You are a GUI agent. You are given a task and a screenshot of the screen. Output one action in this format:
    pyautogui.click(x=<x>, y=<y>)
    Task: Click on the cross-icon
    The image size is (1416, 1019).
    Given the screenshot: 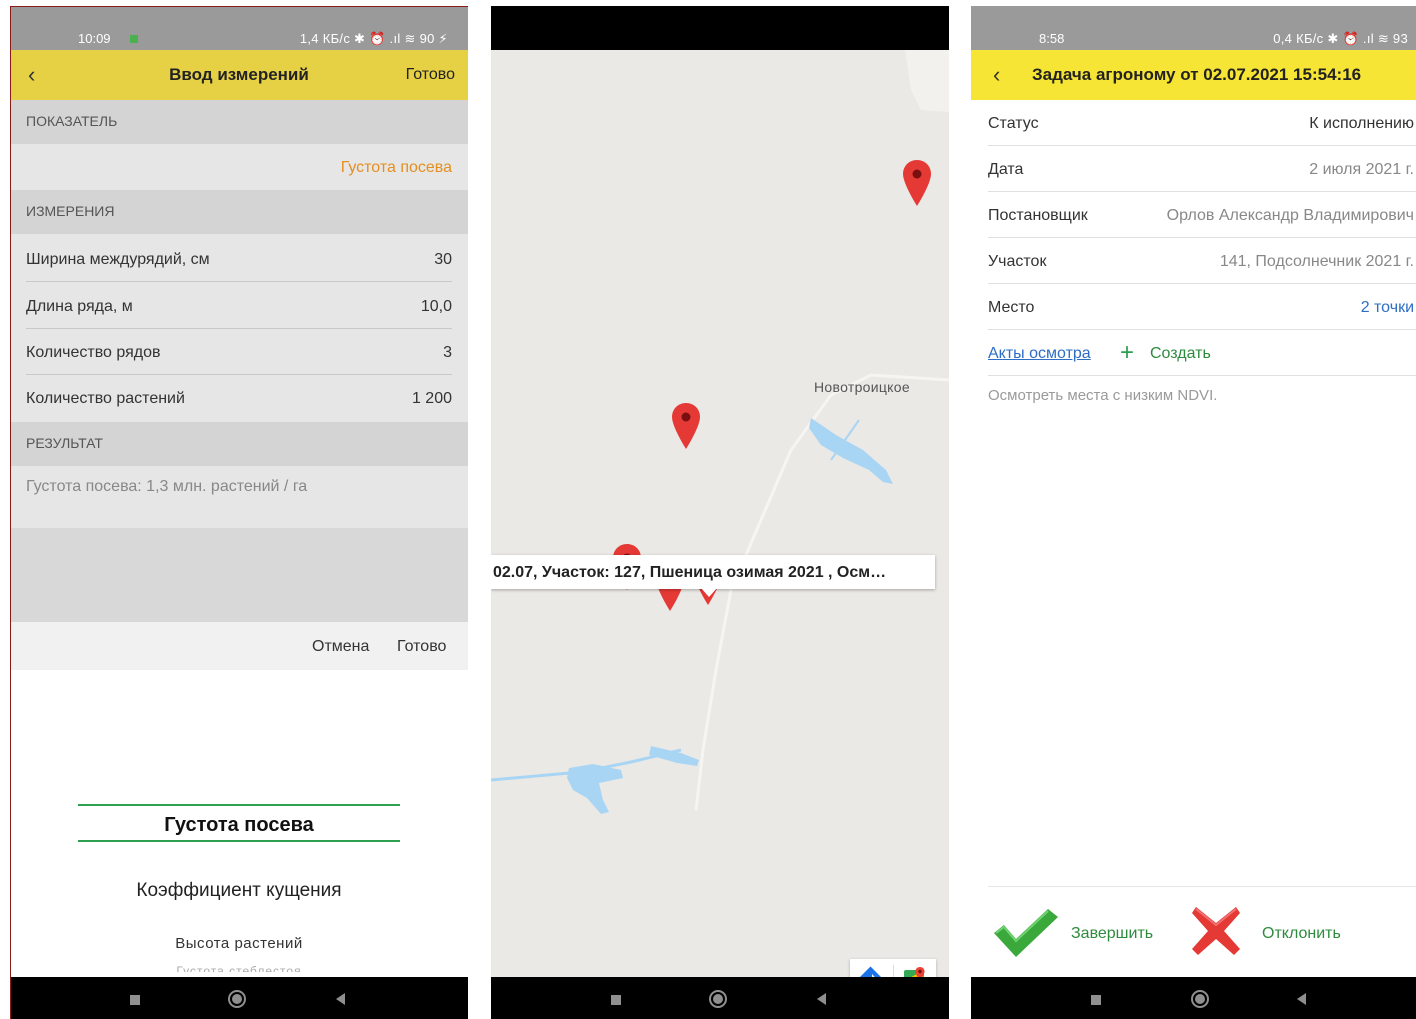 What is the action you would take?
    pyautogui.click(x=1216, y=931)
    